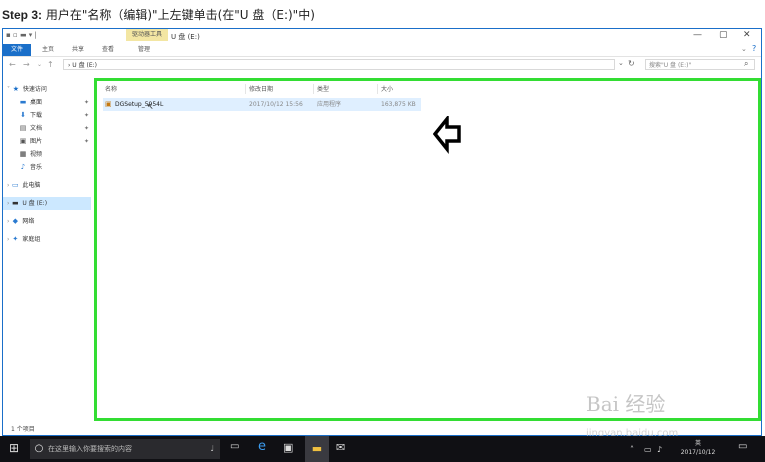  Describe the element at coordinates (47, 154) in the screenshot. I see `sidebar-item-videos: ▦ 视频` at that location.